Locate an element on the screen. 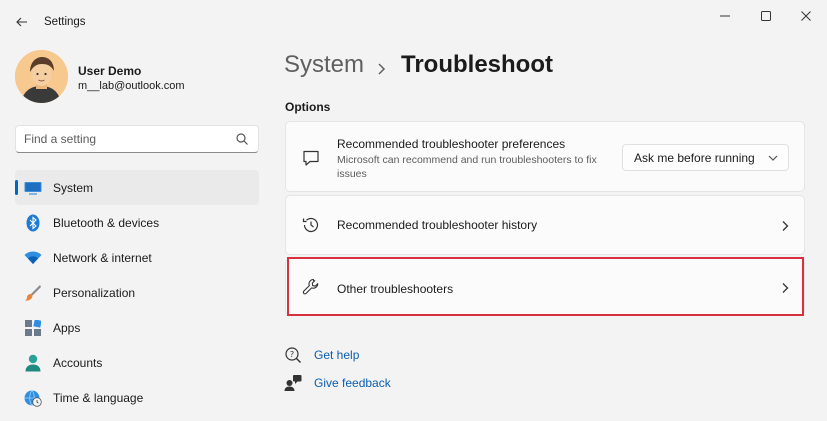 This screenshot has height=421, width=827. dropdown-value: Ask me before running is located at coordinates (694, 158).